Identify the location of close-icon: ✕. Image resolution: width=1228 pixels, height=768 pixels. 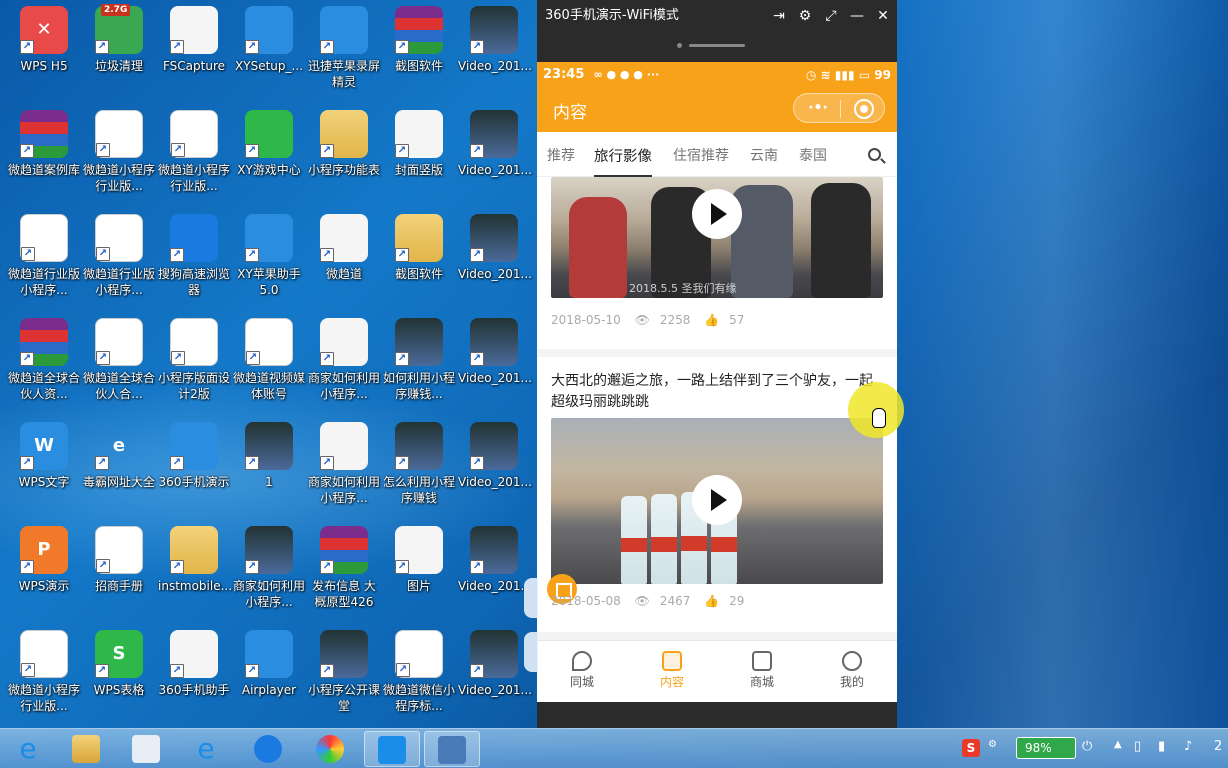
(883, 16).